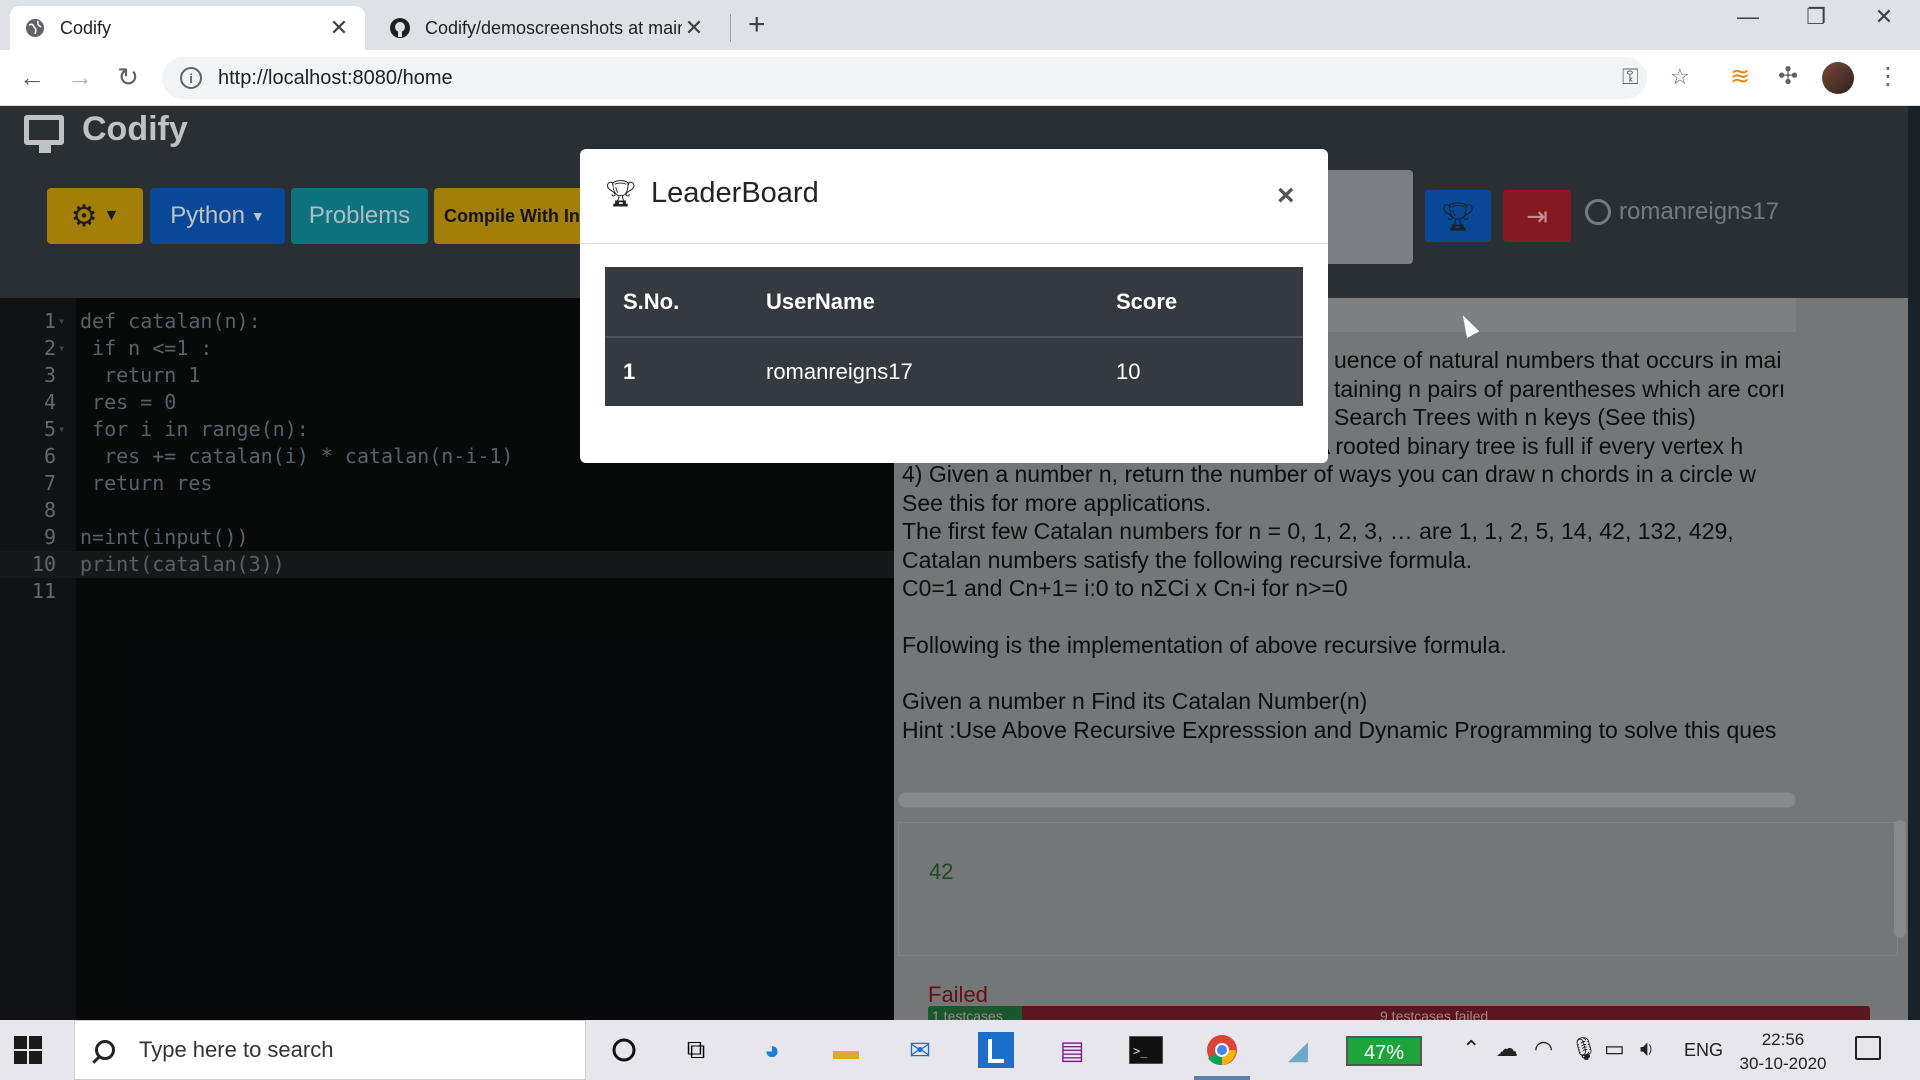 The height and width of the screenshot is (1080, 1920). I want to click on cell-sno: 1, so click(629, 371).